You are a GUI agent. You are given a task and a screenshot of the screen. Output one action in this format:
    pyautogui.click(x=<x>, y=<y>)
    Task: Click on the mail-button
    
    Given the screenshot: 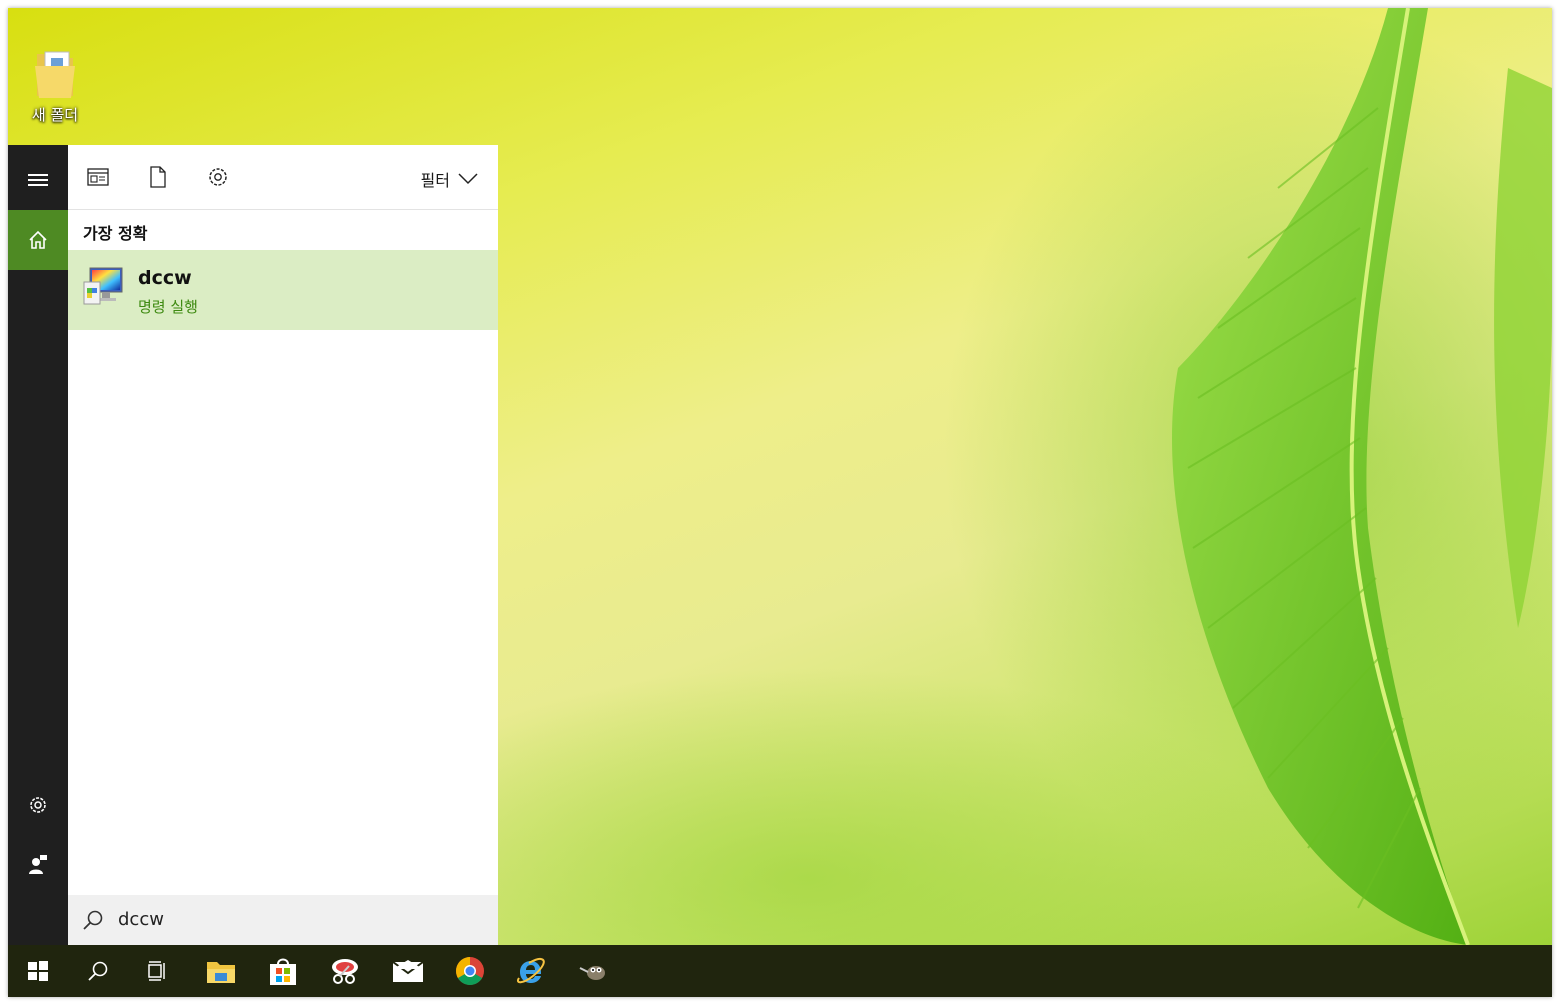 What is the action you would take?
    pyautogui.click(x=408, y=971)
    